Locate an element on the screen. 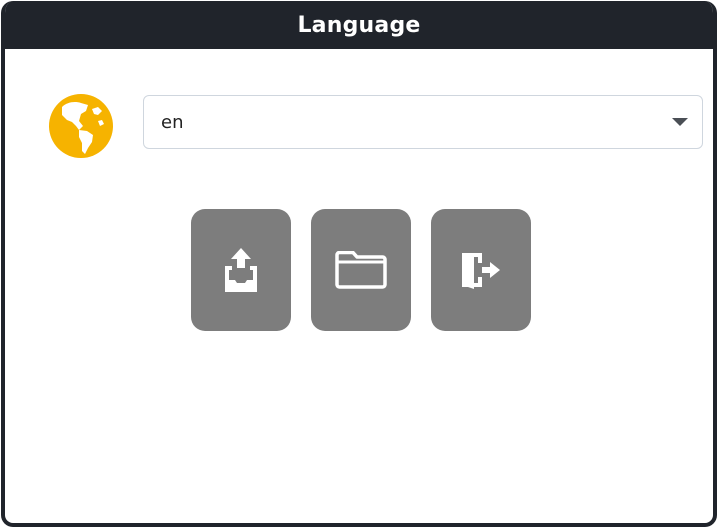 The width and height of the screenshot is (718, 528). exit-button is located at coordinates (481, 270).